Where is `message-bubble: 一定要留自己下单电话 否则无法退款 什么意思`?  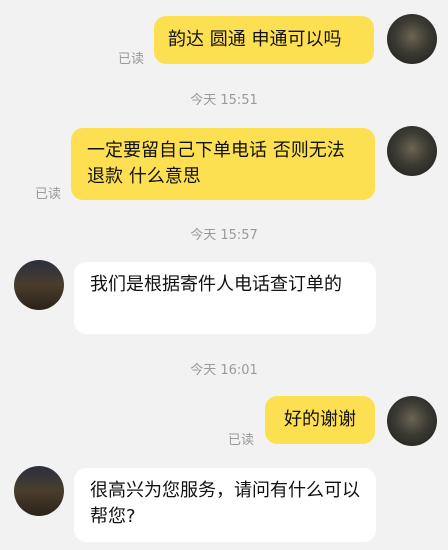
message-bubble: 一定要留自己下单电话 否则无法退款 什么意思 is located at coordinates (223, 164).